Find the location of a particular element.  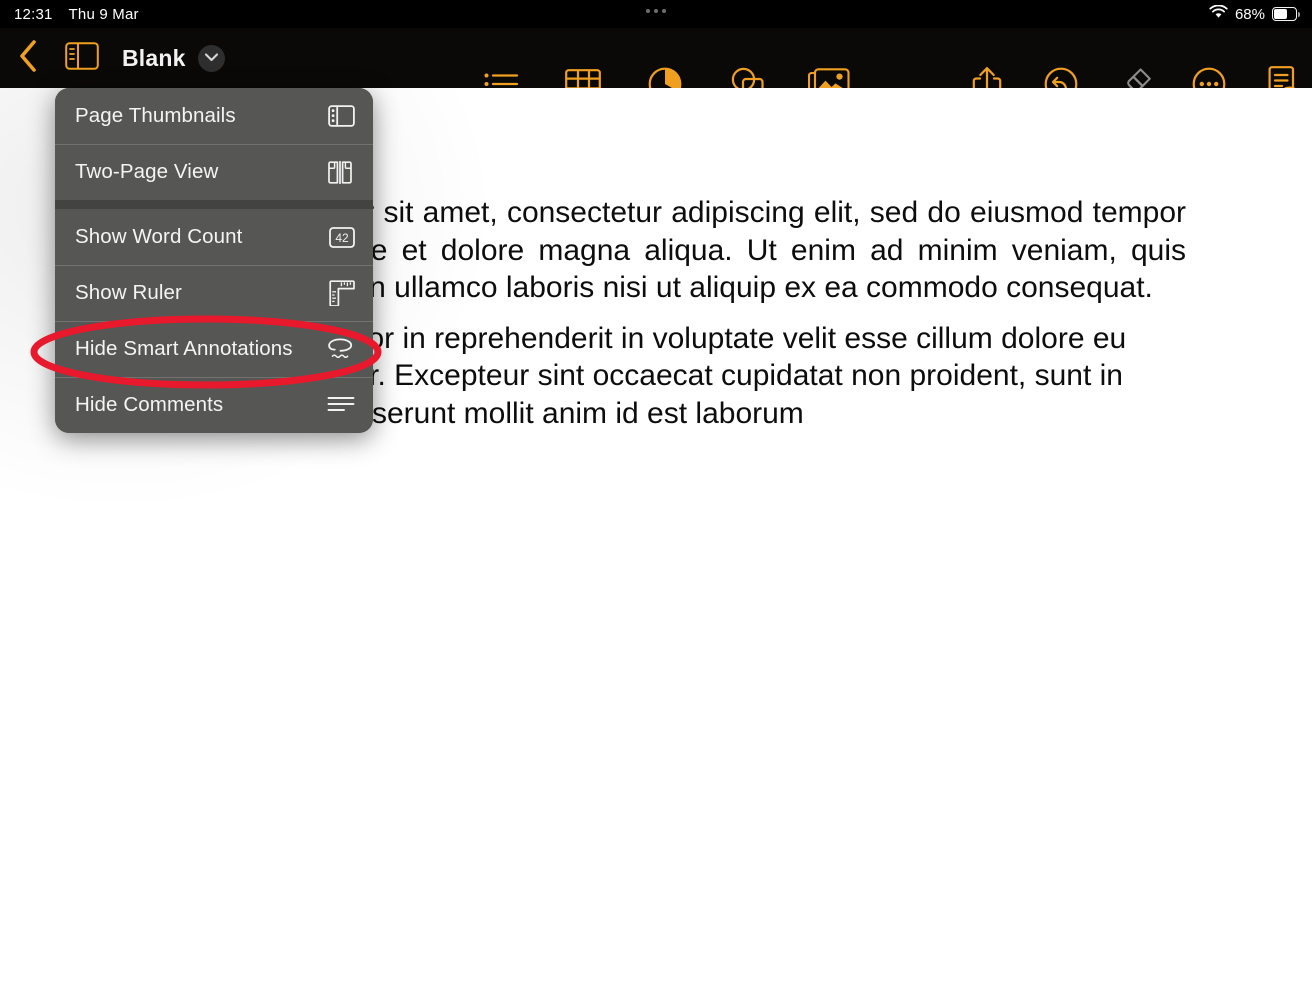

chevron-down-icon is located at coordinates (211, 58).